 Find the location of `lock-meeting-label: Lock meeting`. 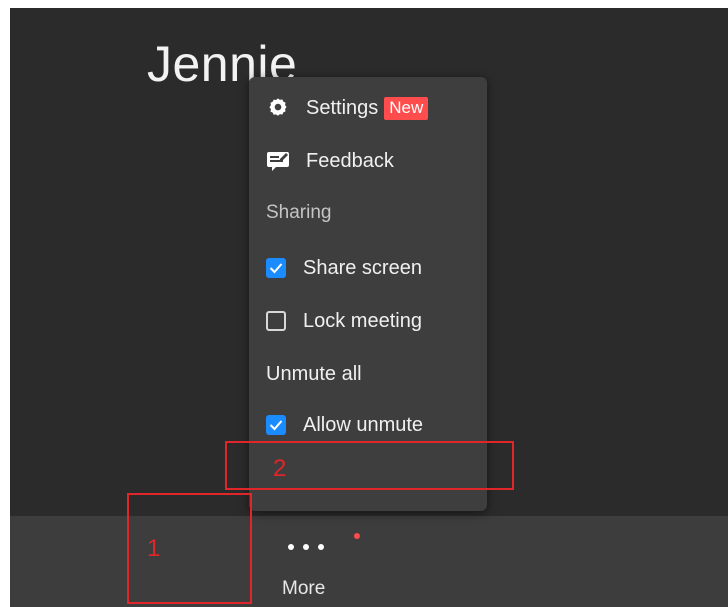

lock-meeting-label: Lock meeting is located at coordinates (362, 320).